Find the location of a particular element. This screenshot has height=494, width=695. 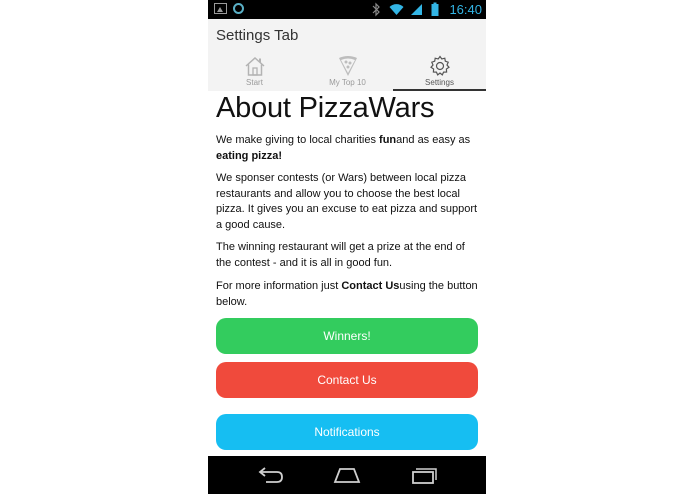

tab-settings-label: Settings is located at coordinates (439, 82).